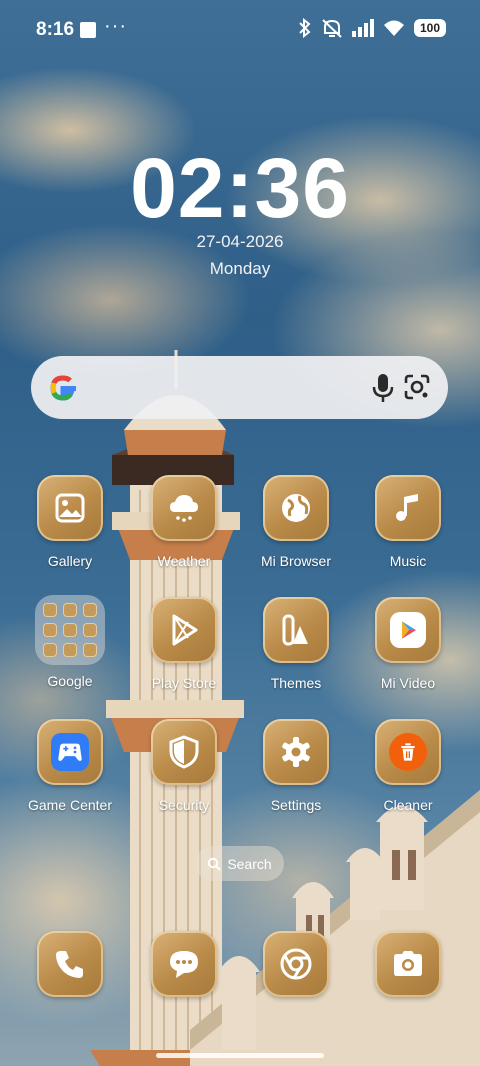 The height and width of the screenshot is (1066, 480). I want to click on more-notifications-icon: ···, so click(115, 26).